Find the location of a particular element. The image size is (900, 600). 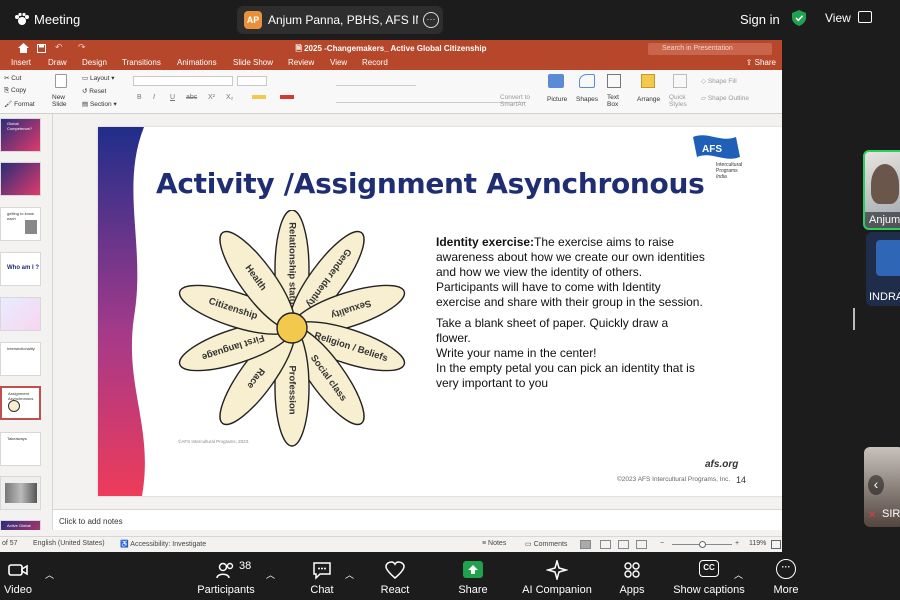

strikethrough-icon: abc is located at coordinates (191, 97).